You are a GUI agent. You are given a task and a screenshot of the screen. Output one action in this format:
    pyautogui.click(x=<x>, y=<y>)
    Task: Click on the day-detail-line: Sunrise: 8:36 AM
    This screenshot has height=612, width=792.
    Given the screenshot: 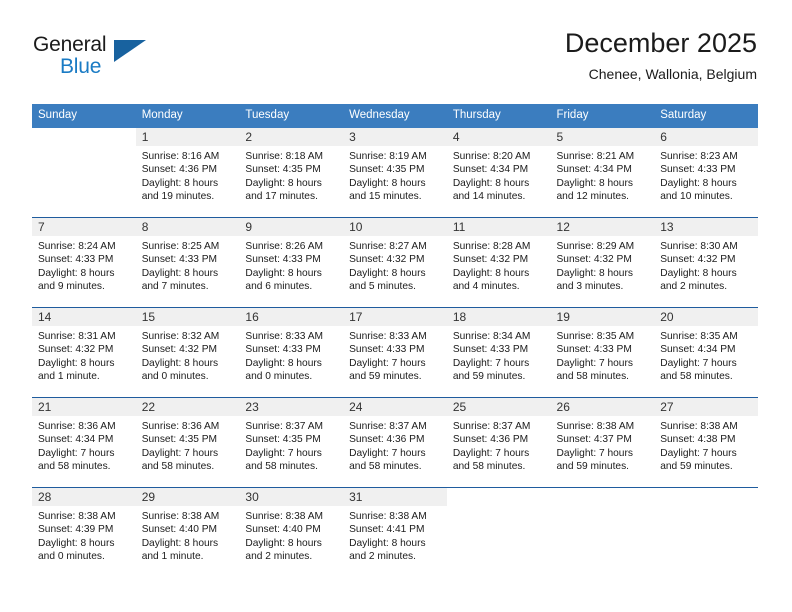 What is the action you would take?
    pyautogui.click(x=77, y=426)
    